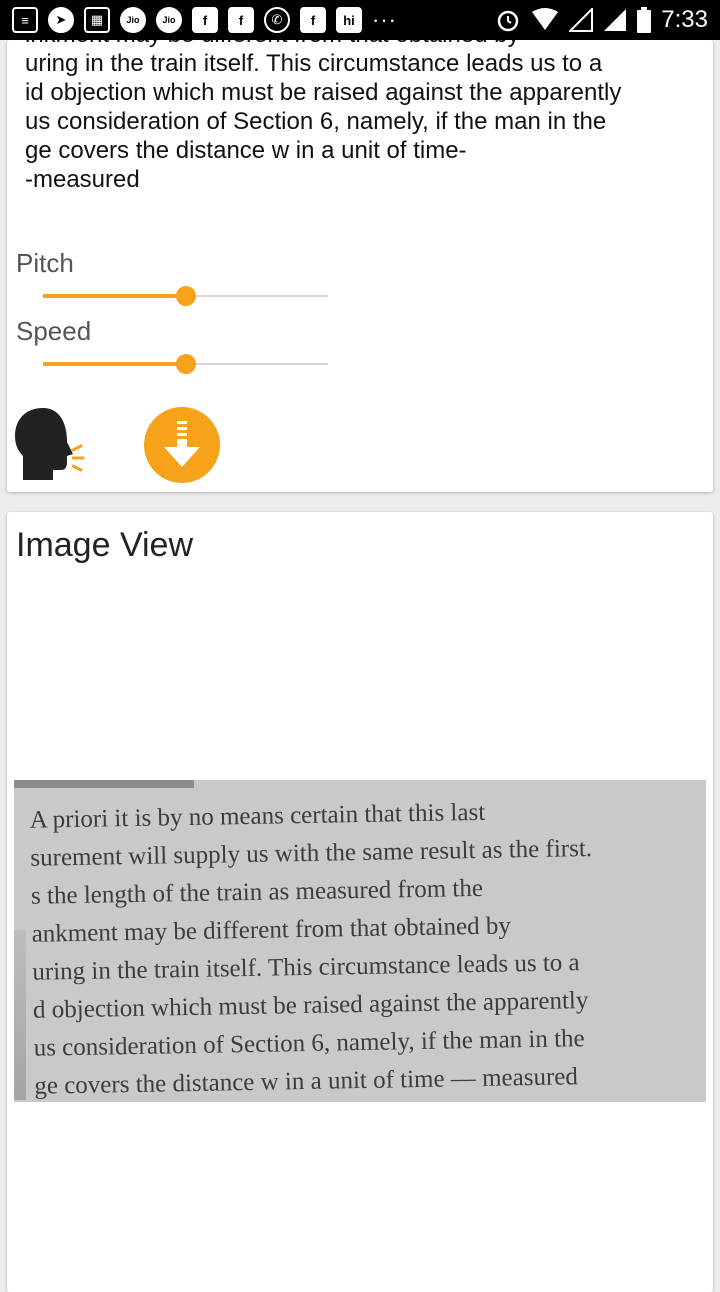 The image size is (720, 1292). What do you see at coordinates (97, 20) in the screenshot?
I see `calendar-icon: ▦` at bounding box center [97, 20].